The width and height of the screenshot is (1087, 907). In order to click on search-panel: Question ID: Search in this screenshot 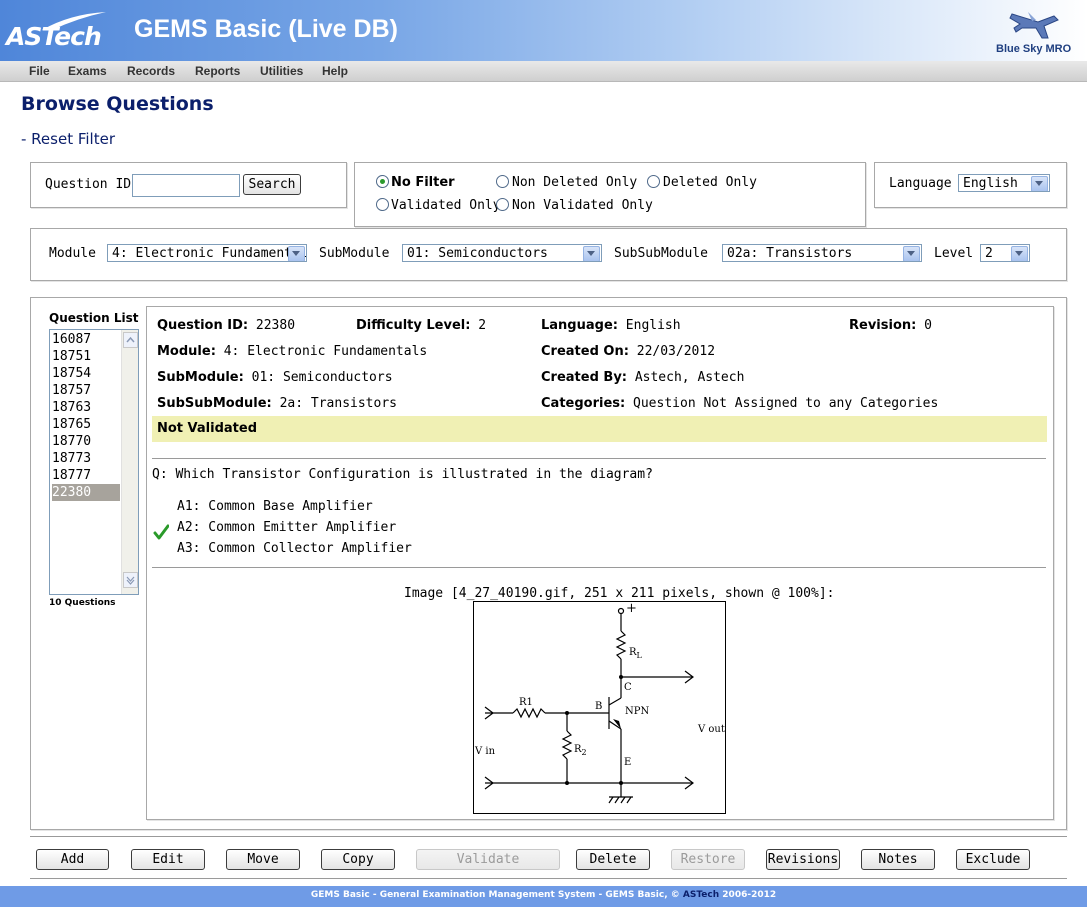, I will do `click(188, 185)`.